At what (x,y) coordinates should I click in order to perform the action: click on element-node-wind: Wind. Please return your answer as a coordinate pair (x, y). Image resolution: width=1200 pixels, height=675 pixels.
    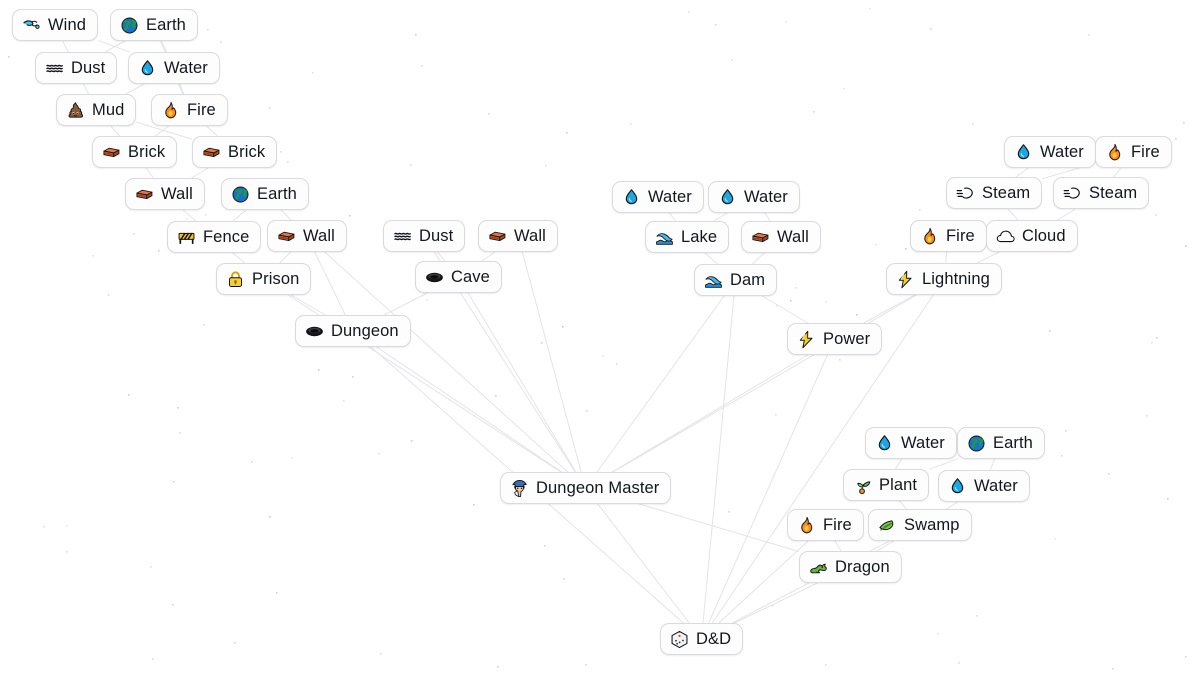
    Looking at the image, I should click on (55, 25).